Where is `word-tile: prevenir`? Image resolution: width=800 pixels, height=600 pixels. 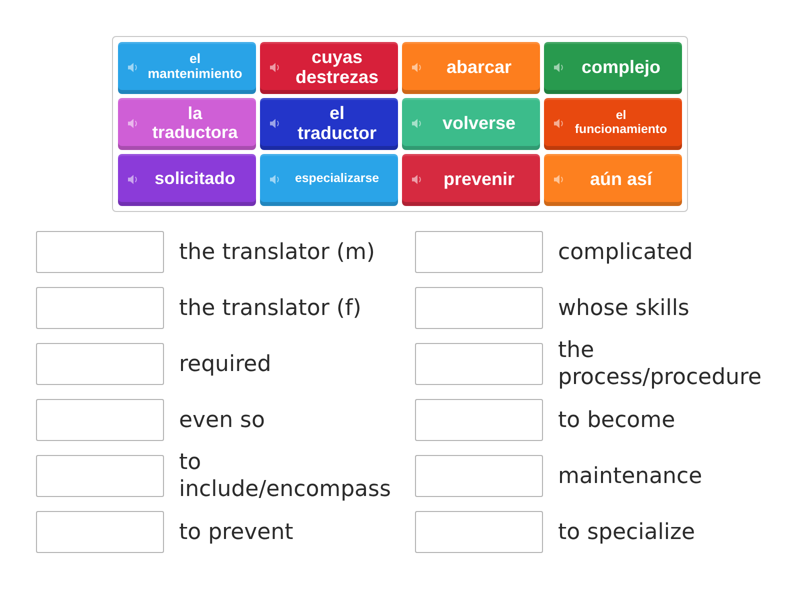
word-tile: prevenir is located at coordinates (471, 180).